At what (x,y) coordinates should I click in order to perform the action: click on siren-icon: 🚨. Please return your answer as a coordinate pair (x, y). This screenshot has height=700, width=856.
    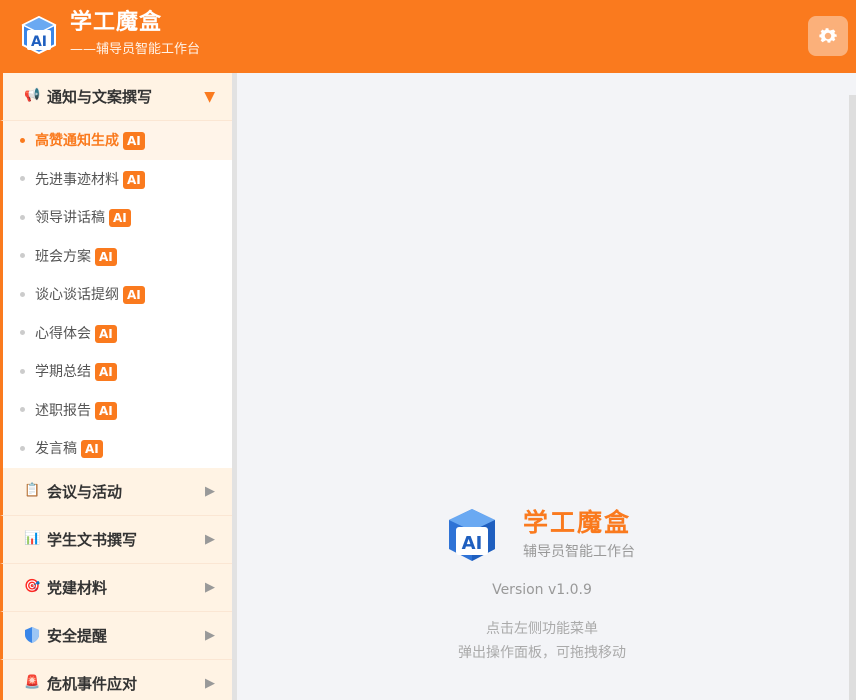
    Looking at the image, I should click on (32, 682).